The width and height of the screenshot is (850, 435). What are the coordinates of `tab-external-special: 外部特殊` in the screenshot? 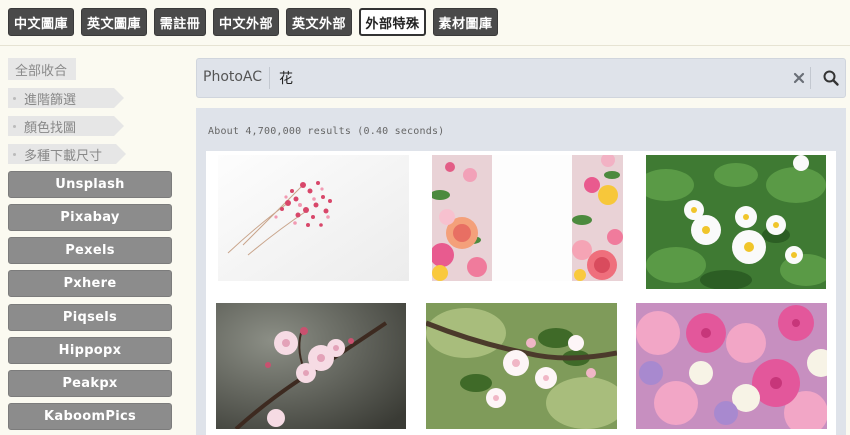 It's located at (392, 22).